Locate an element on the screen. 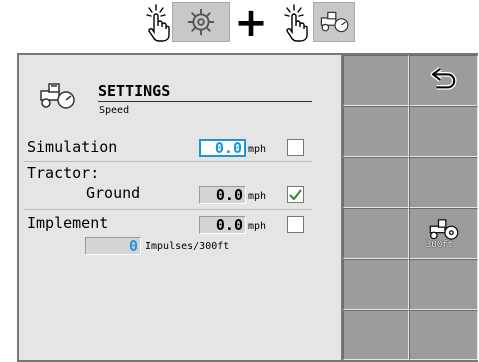 The width and height of the screenshot is (479, 362). ground-checkbox is located at coordinates (295, 194).